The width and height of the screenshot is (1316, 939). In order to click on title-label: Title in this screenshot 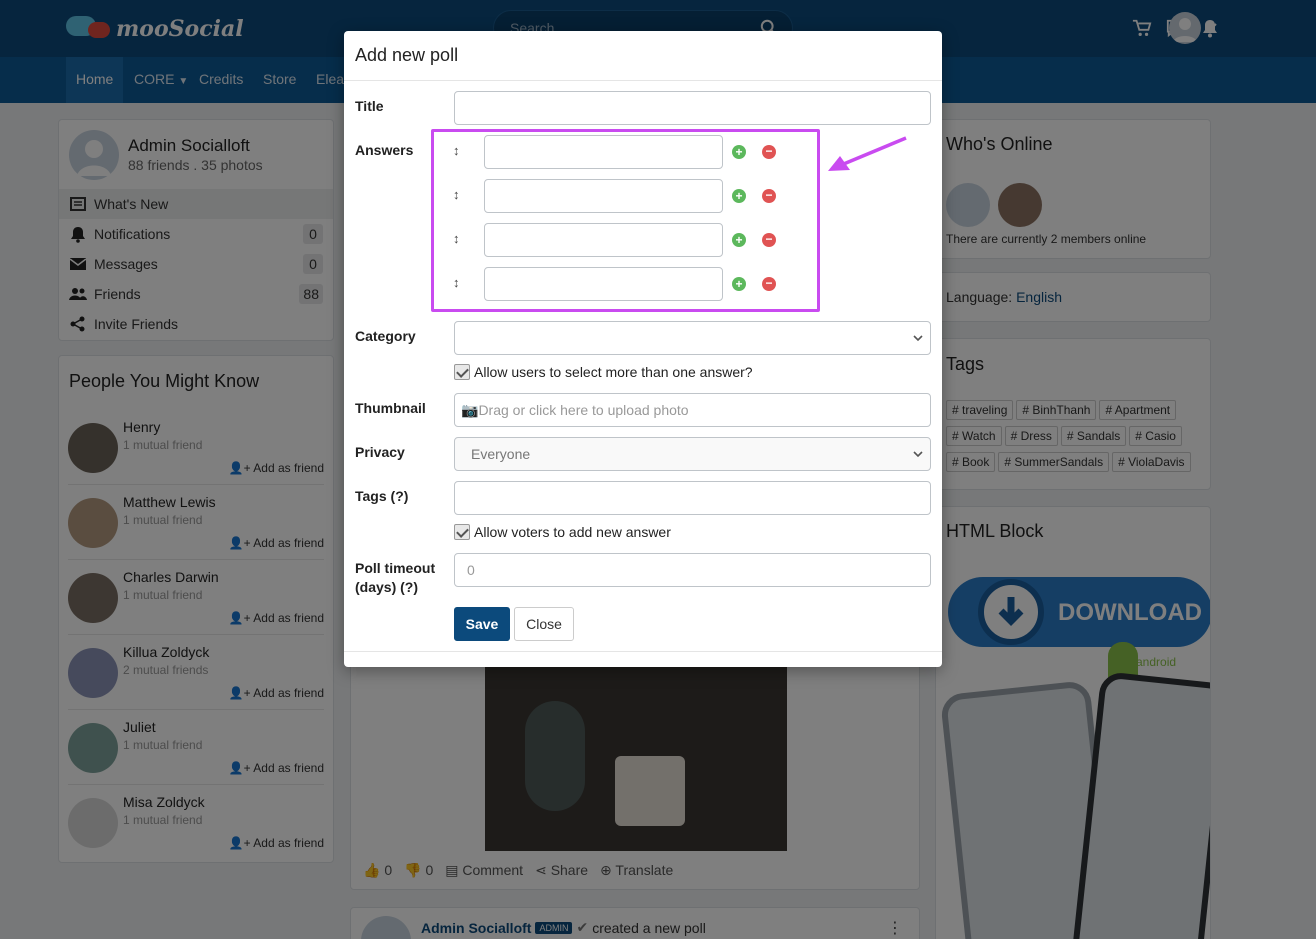, I will do `click(369, 106)`.